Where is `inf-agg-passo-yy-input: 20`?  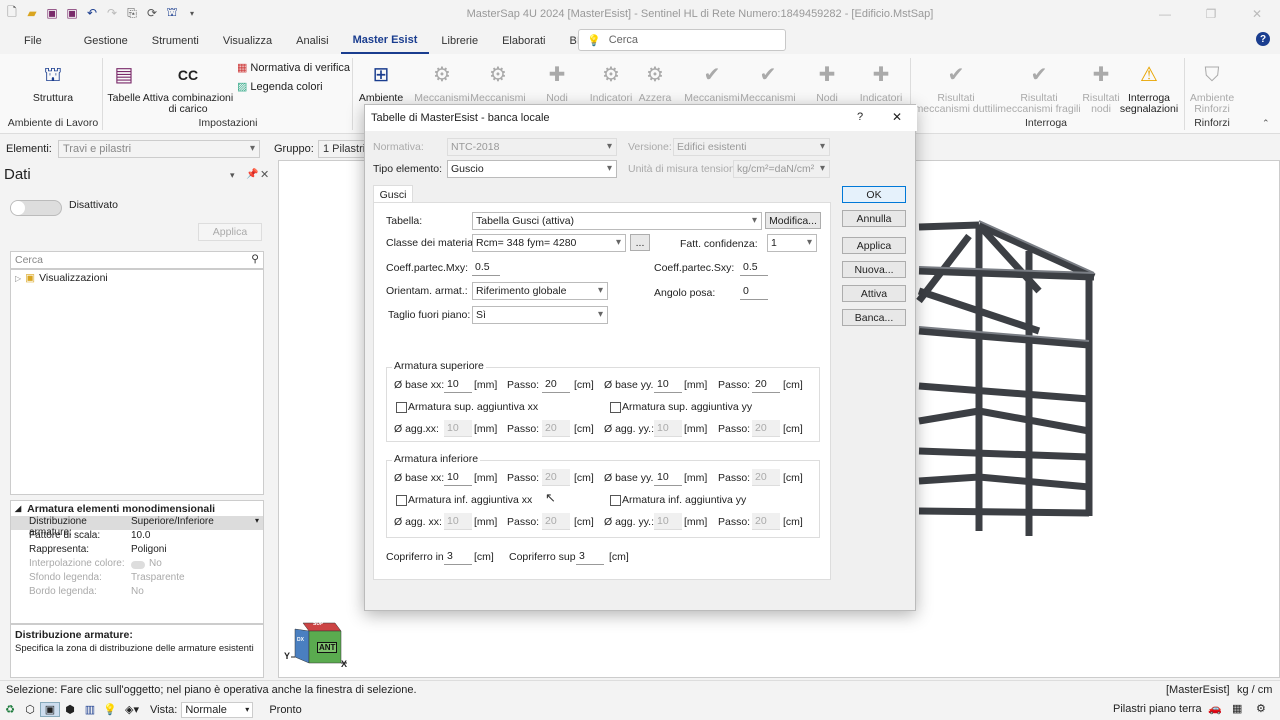 inf-agg-passo-yy-input: 20 is located at coordinates (766, 521).